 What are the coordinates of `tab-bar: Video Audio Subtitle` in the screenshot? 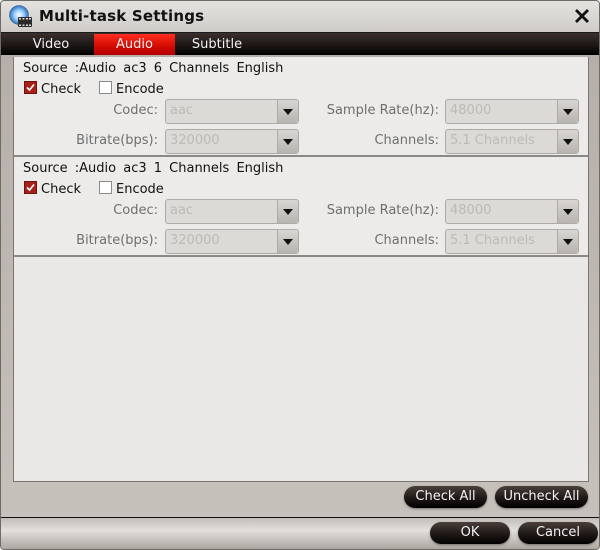 It's located at (300, 44).